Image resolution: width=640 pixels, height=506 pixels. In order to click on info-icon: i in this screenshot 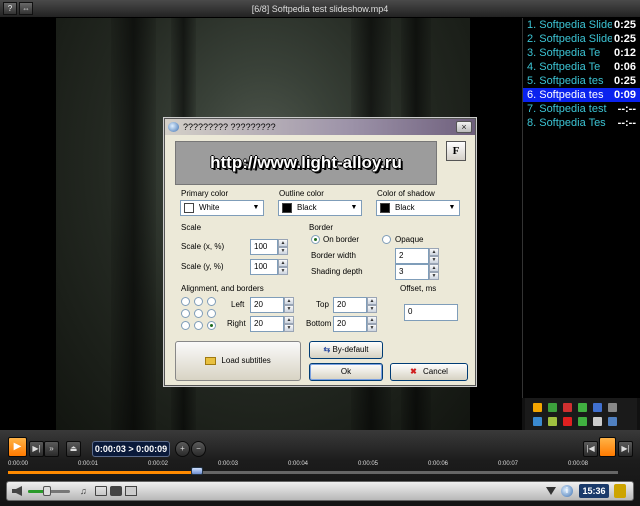, I will do `click(567, 491)`.